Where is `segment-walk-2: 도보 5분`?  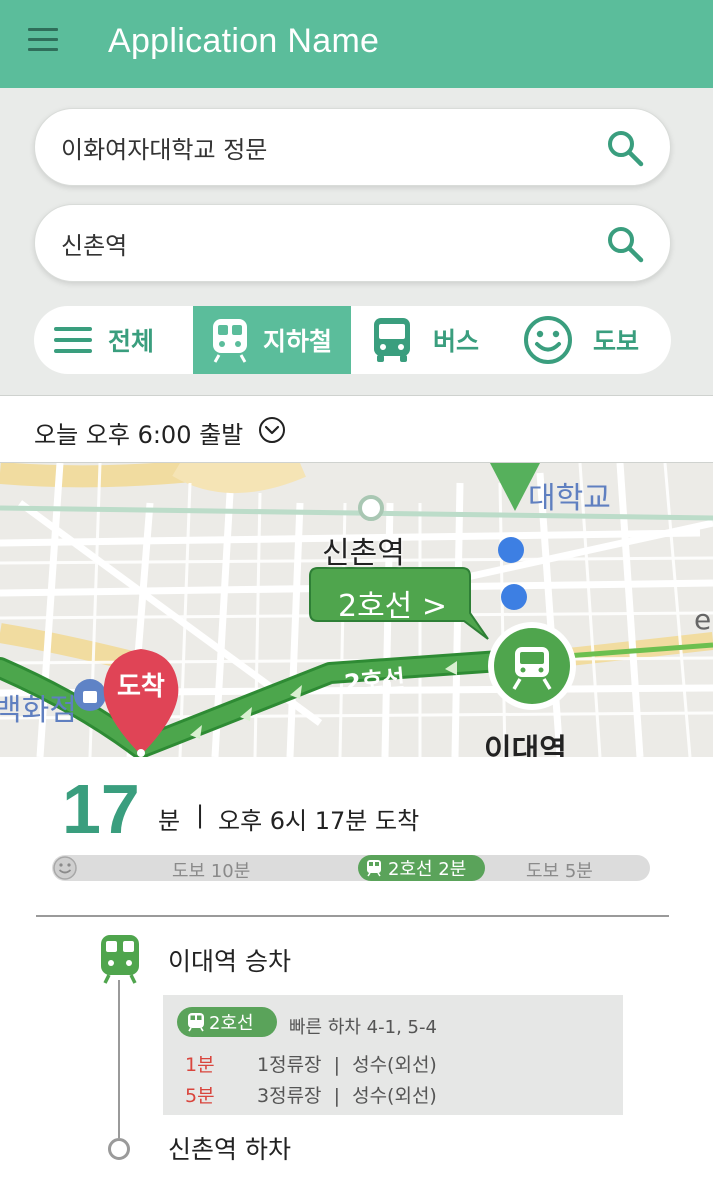 segment-walk-2: 도보 5분 is located at coordinates (559, 871).